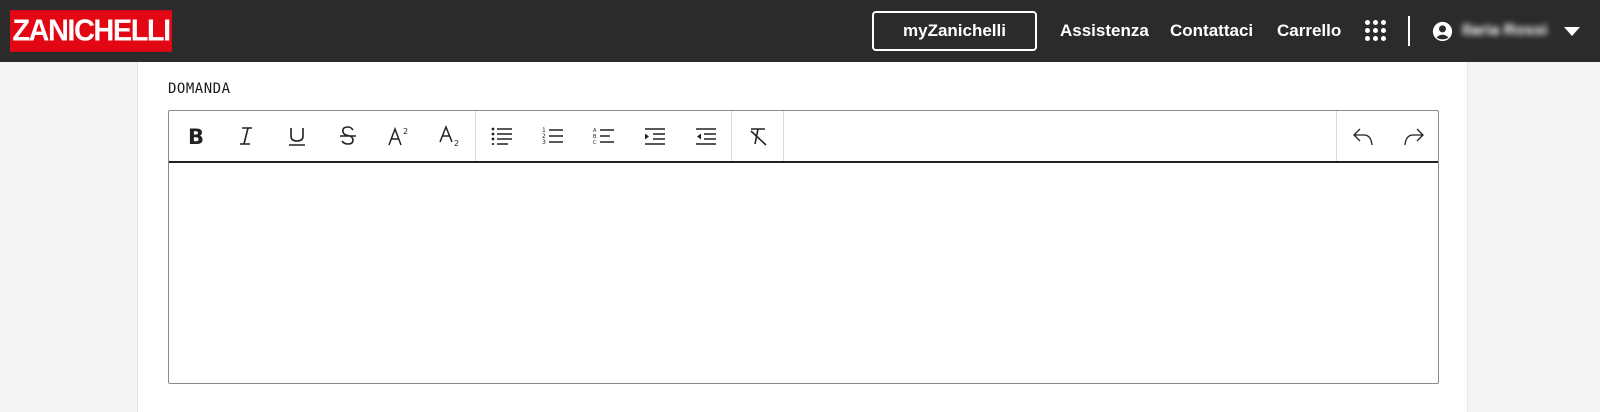  What do you see at coordinates (1211, 31) in the screenshot?
I see `nav-link-contattaci: Contattaci` at bounding box center [1211, 31].